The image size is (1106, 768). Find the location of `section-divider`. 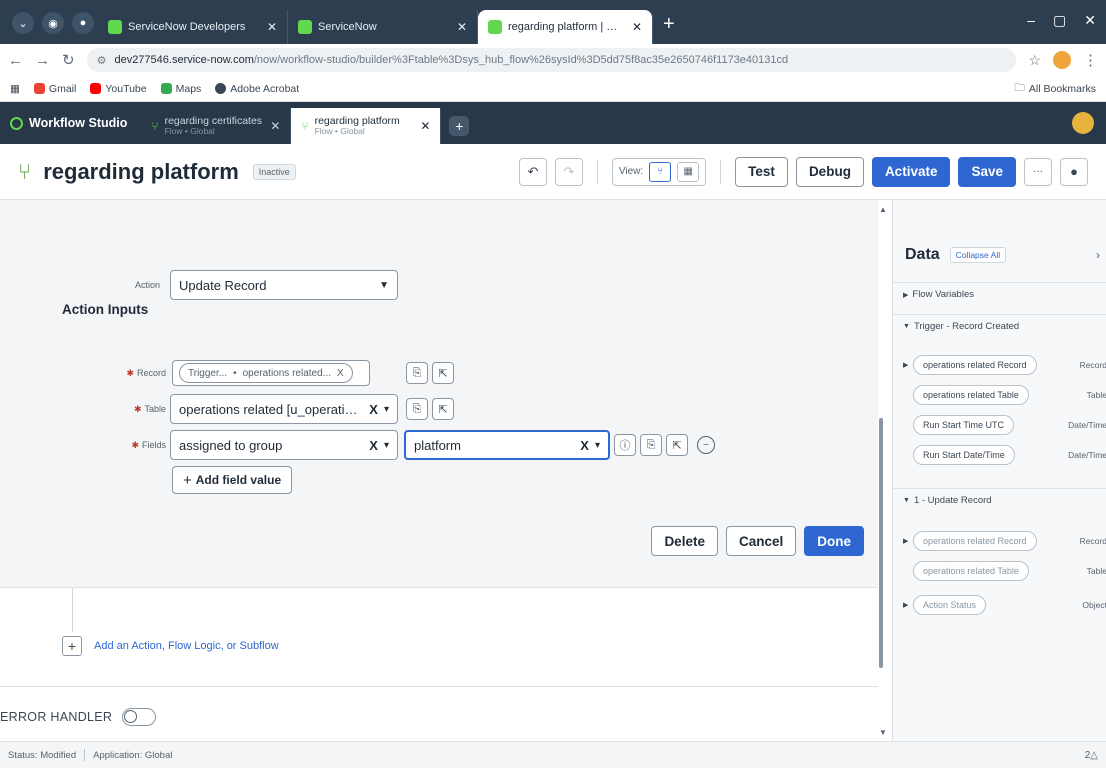

section-divider is located at coordinates (439, 686).